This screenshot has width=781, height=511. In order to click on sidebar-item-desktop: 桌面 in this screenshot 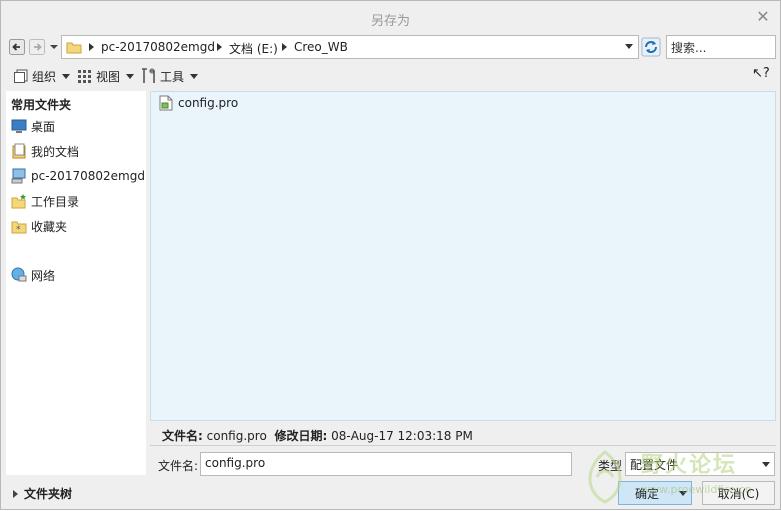, I will do `click(33, 126)`.